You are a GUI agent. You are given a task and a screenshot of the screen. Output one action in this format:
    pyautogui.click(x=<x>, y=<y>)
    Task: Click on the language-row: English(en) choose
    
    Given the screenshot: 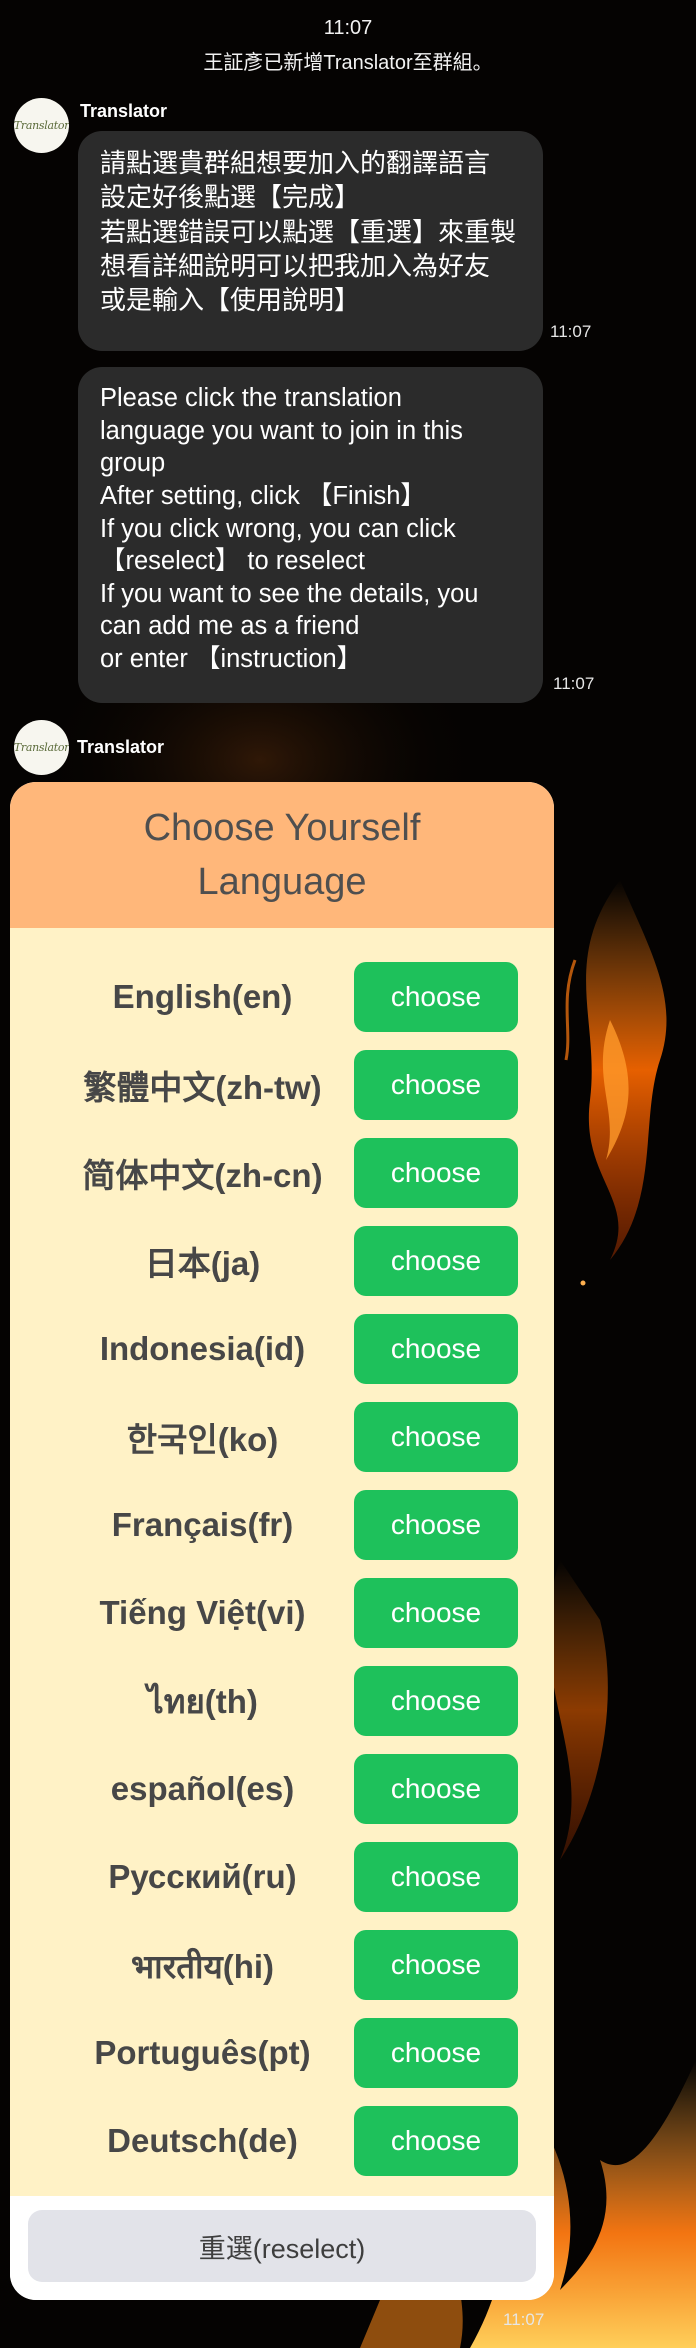 What is the action you would take?
    pyautogui.click(x=282, y=997)
    